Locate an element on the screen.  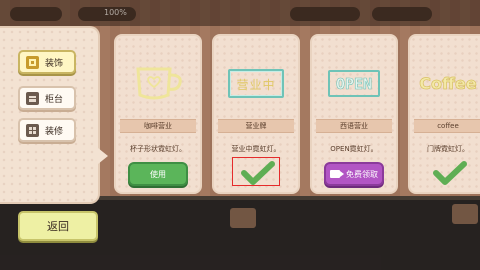
neon-sign-text: 营业中 is located at coordinates (256, 84).